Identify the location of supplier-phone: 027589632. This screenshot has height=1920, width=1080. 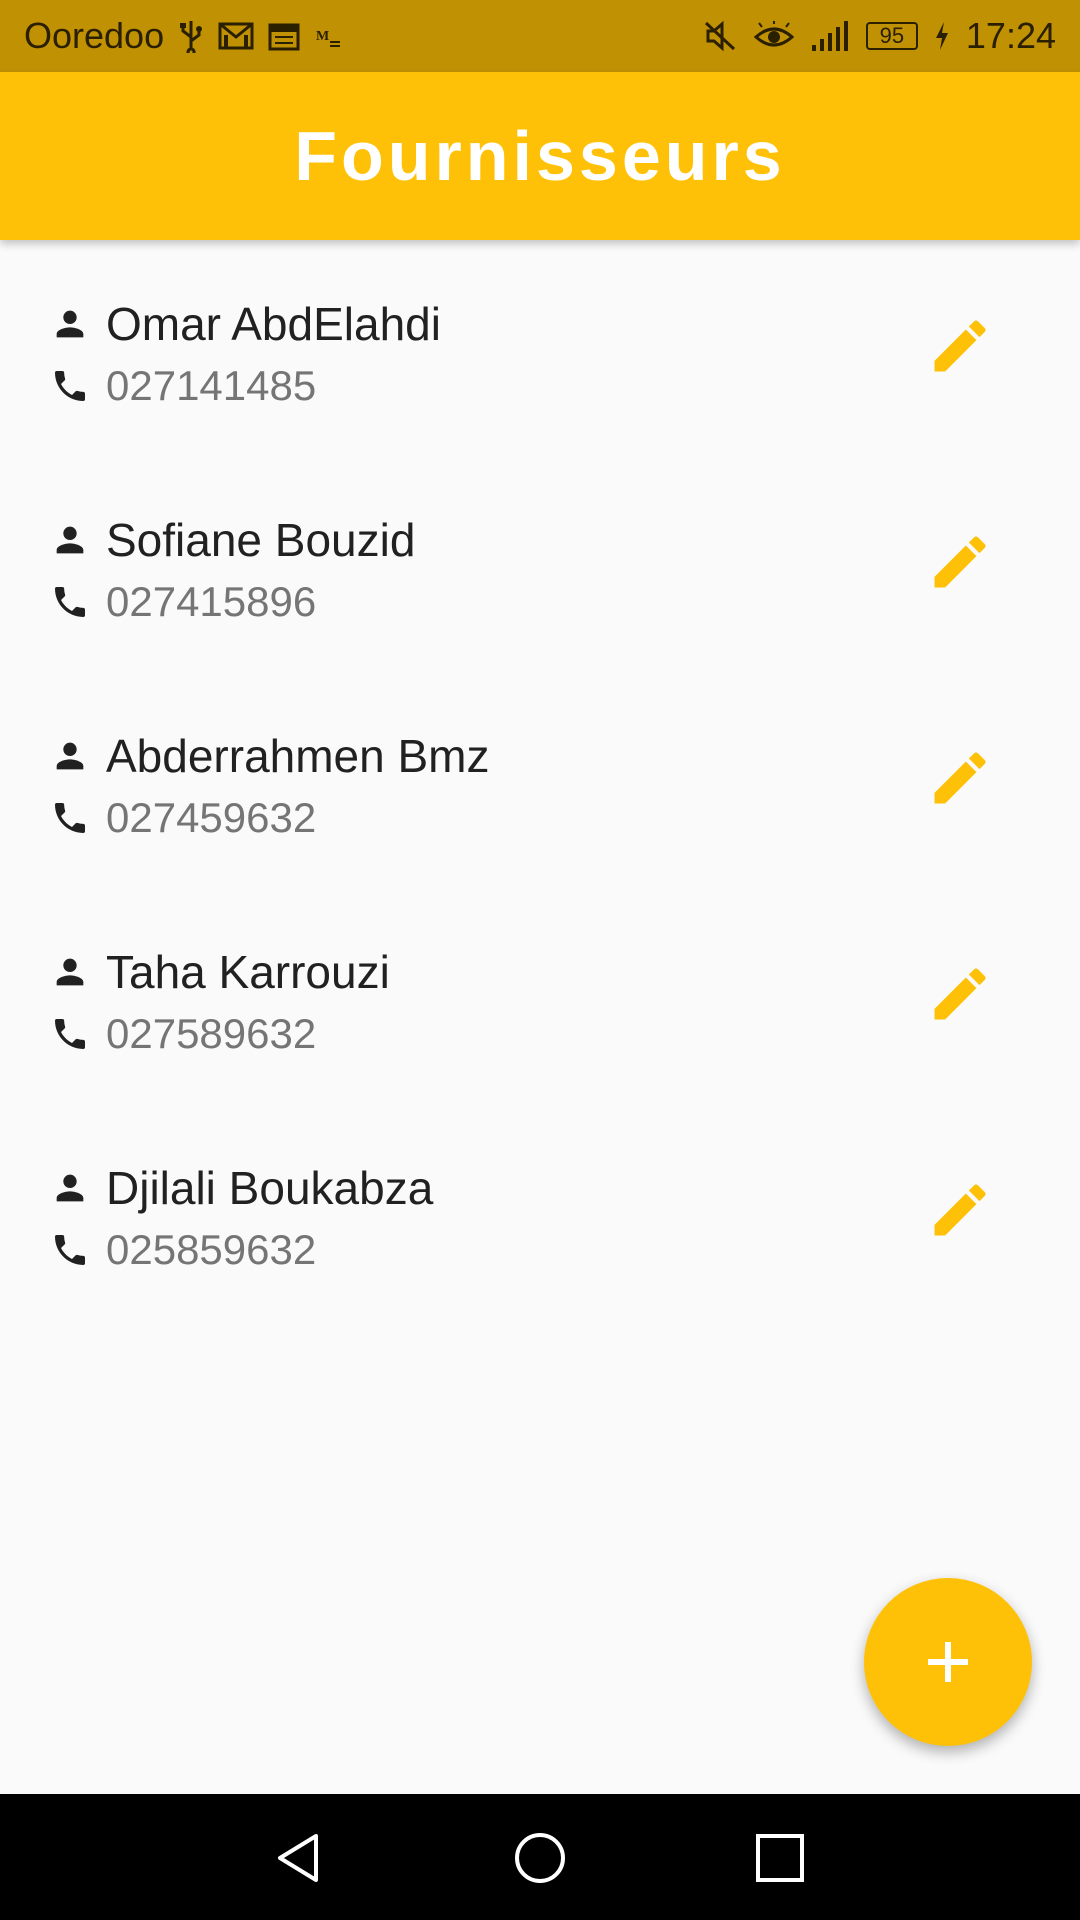
(211, 1033).